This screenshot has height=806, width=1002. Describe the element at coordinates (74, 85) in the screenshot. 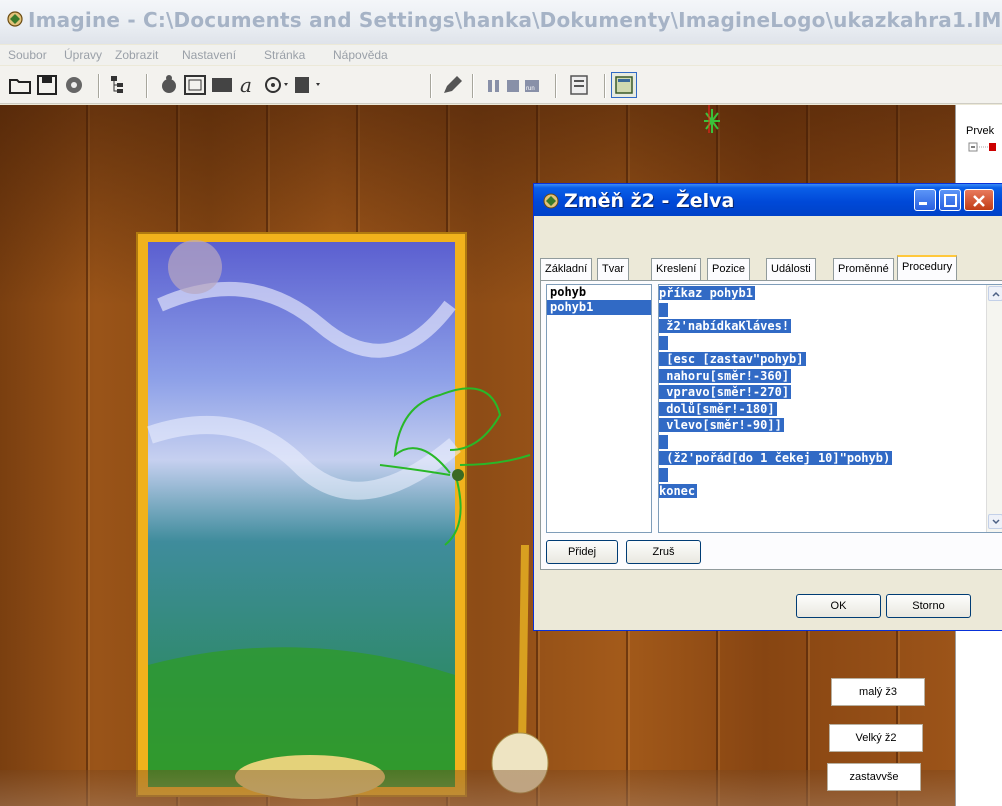

I see `turtle-settings-icon` at that location.